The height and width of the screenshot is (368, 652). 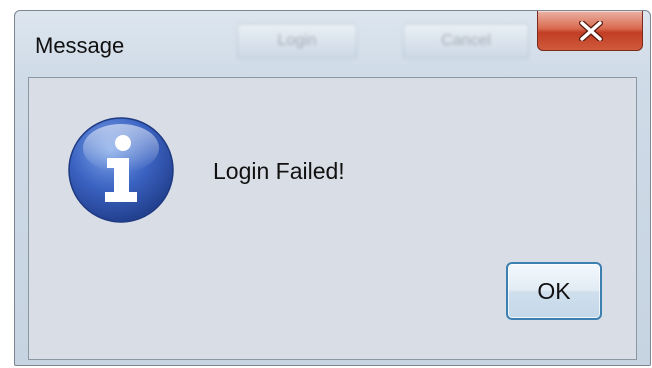 I want to click on ok-button: OK, so click(x=554, y=291).